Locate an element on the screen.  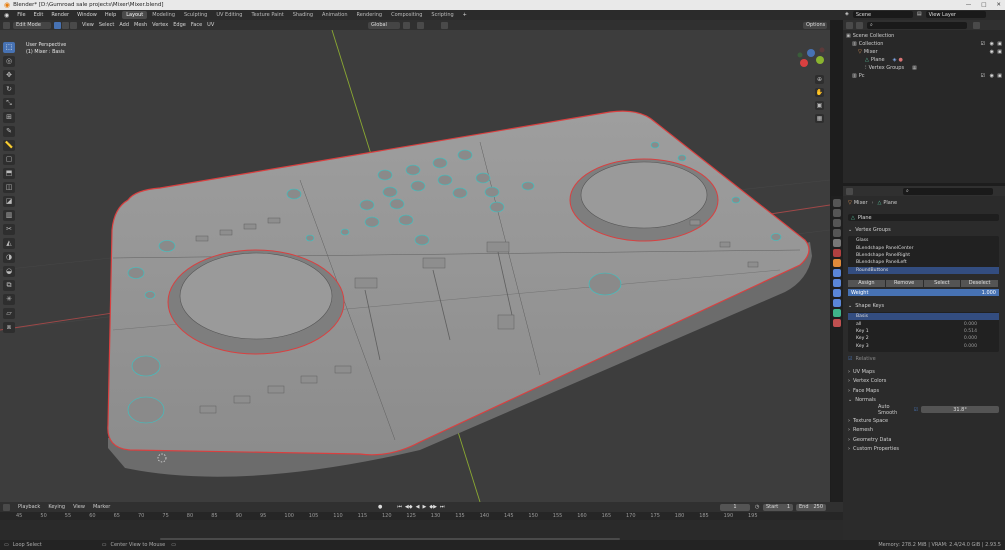
geometry-data-section: › Geometry Data is located at coordinates (923, 440).